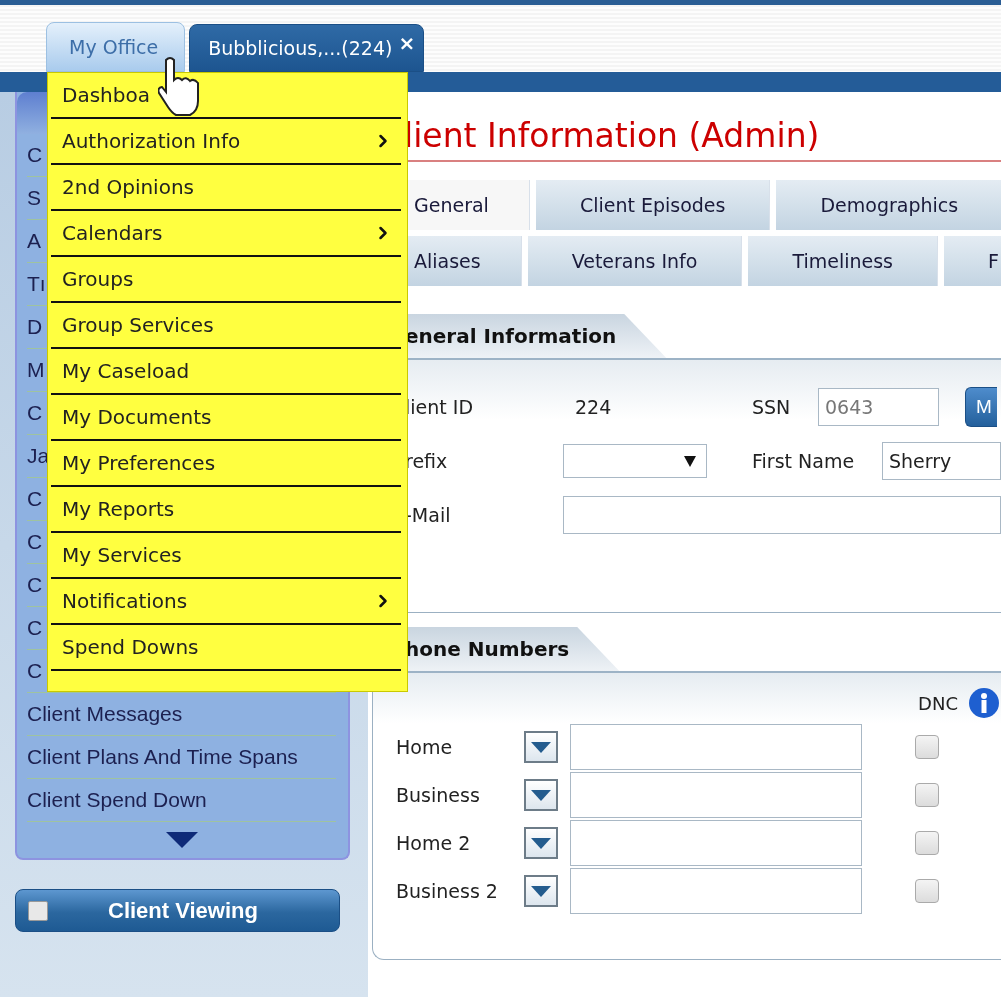 This screenshot has width=1001, height=997. Describe the element at coordinates (653, 205) in the screenshot. I see `tab: Client Episodes` at that location.